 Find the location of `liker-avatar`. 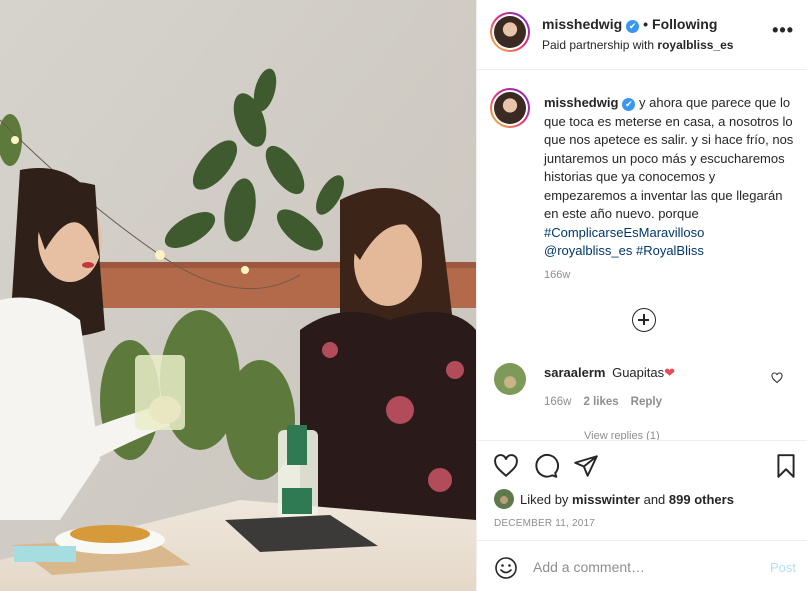

liker-avatar is located at coordinates (504, 499).